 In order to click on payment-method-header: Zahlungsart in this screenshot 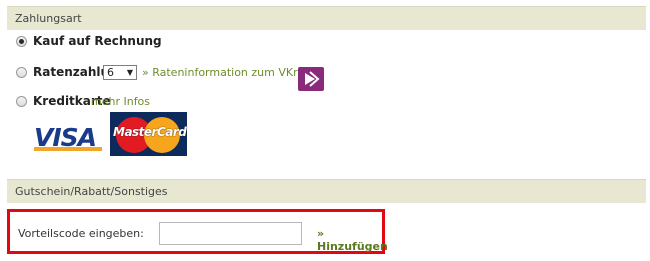, I will do `click(326, 18)`.